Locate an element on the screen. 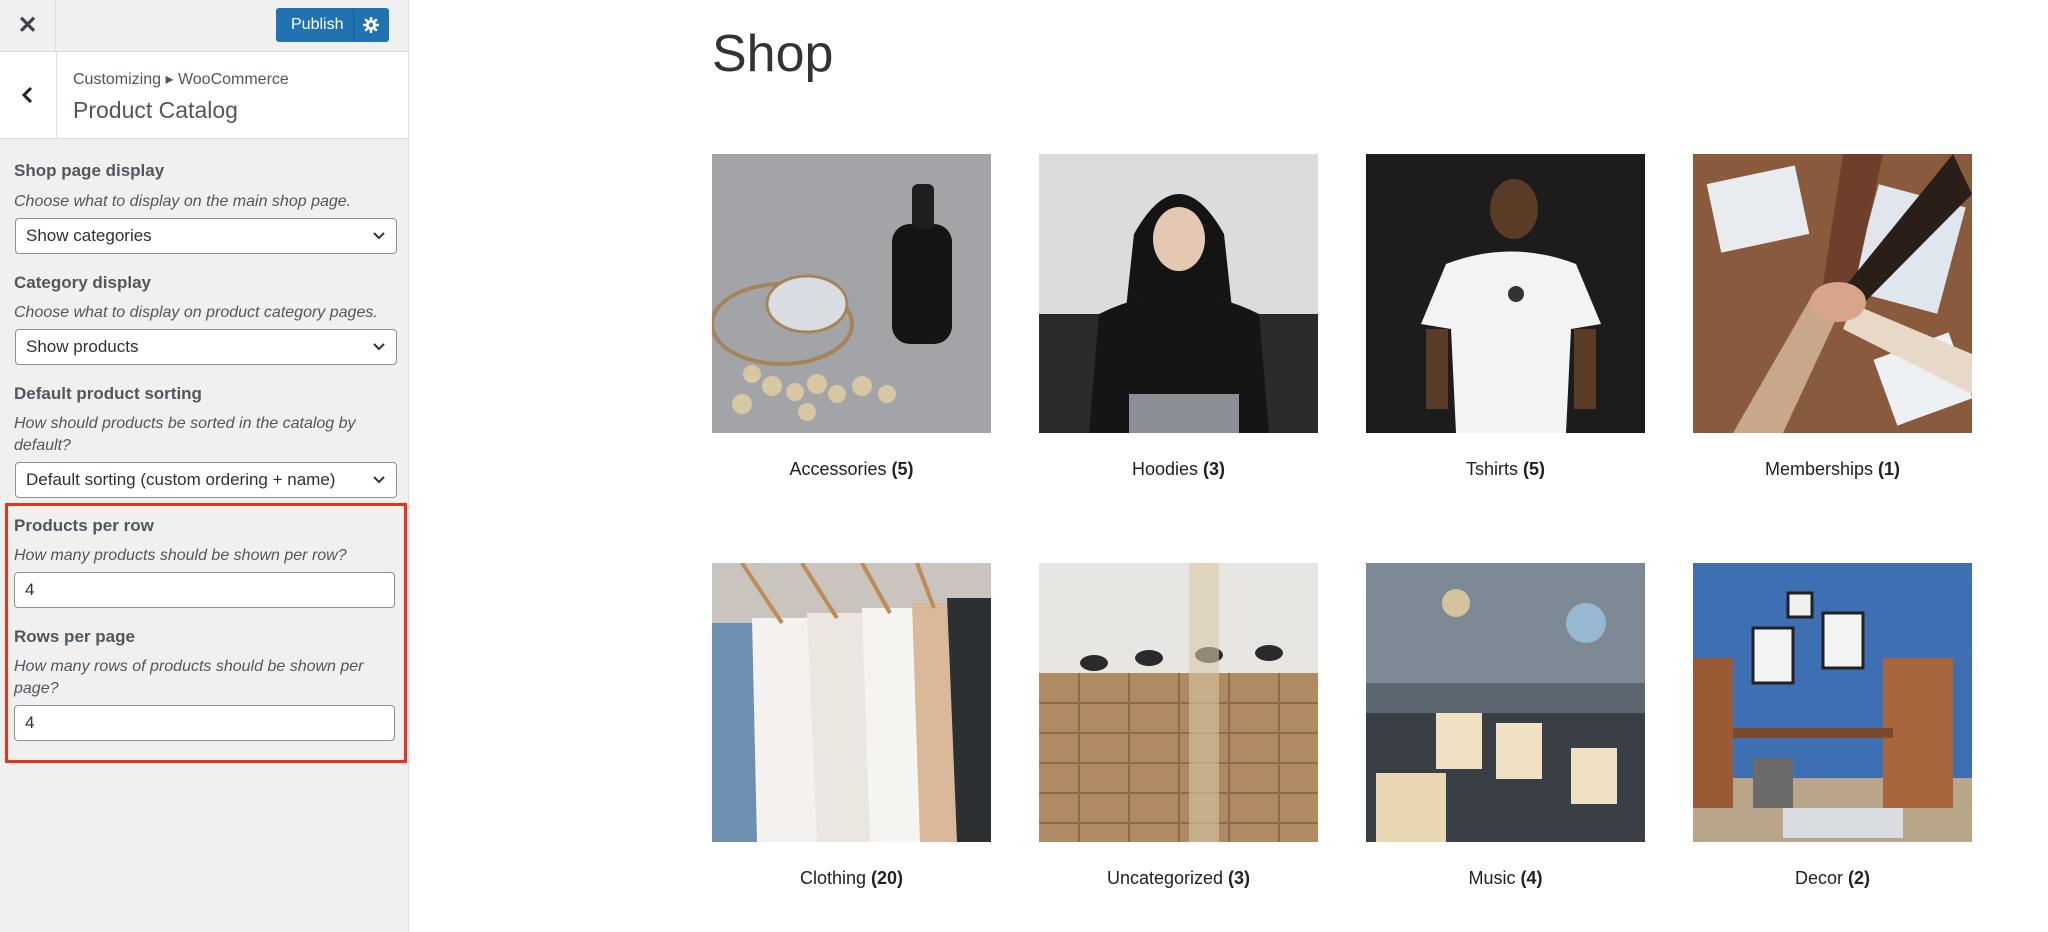  category-card-clothing: Clothing (20) is located at coordinates (851, 726).